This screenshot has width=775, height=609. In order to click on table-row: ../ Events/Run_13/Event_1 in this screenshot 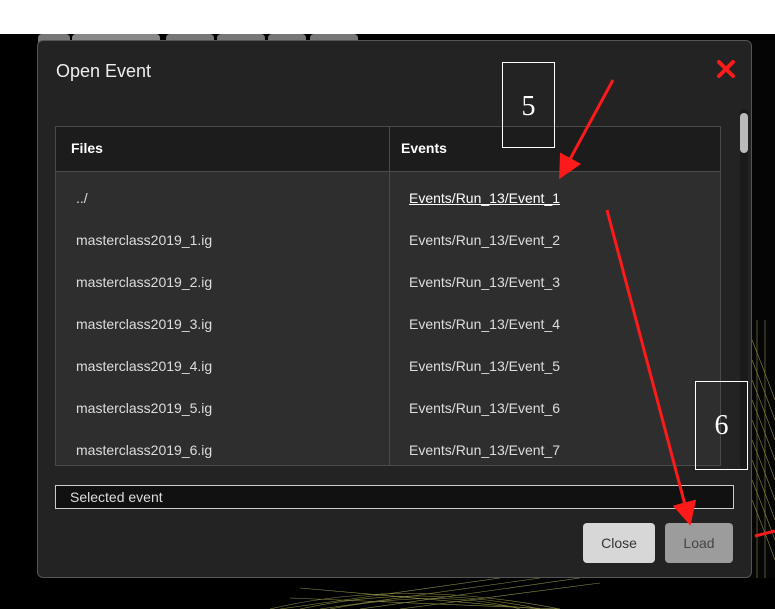, I will do `click(388, 199)`.